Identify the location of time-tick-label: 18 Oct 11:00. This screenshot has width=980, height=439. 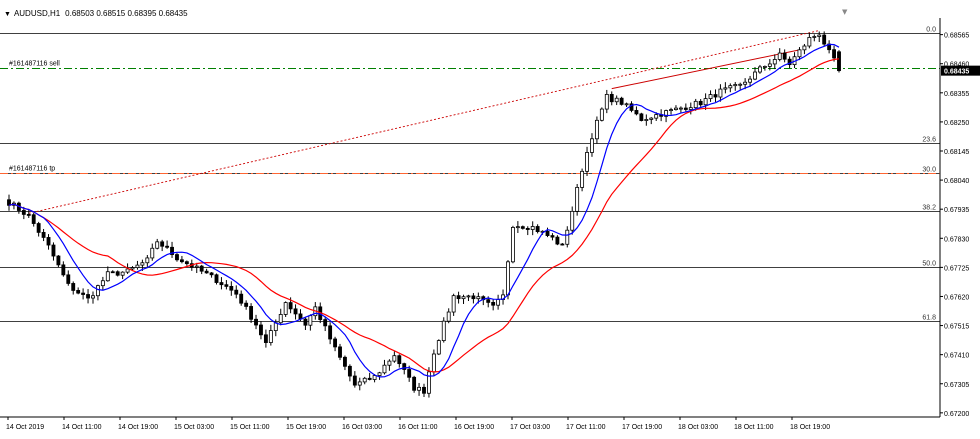
(754, 427).